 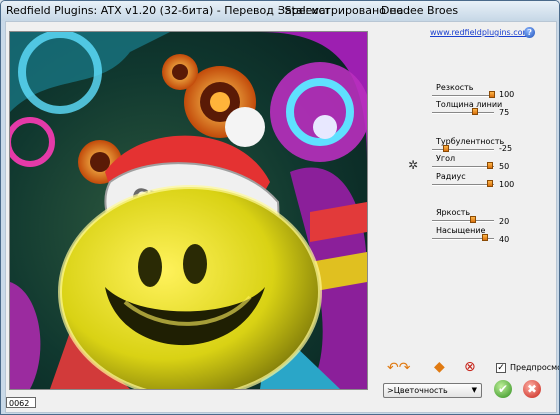 What do you see at coordinates (480, 32) in the screenshot?
I see `website-link: www.redfieldplugins.com` at bounding box center [480, 32].